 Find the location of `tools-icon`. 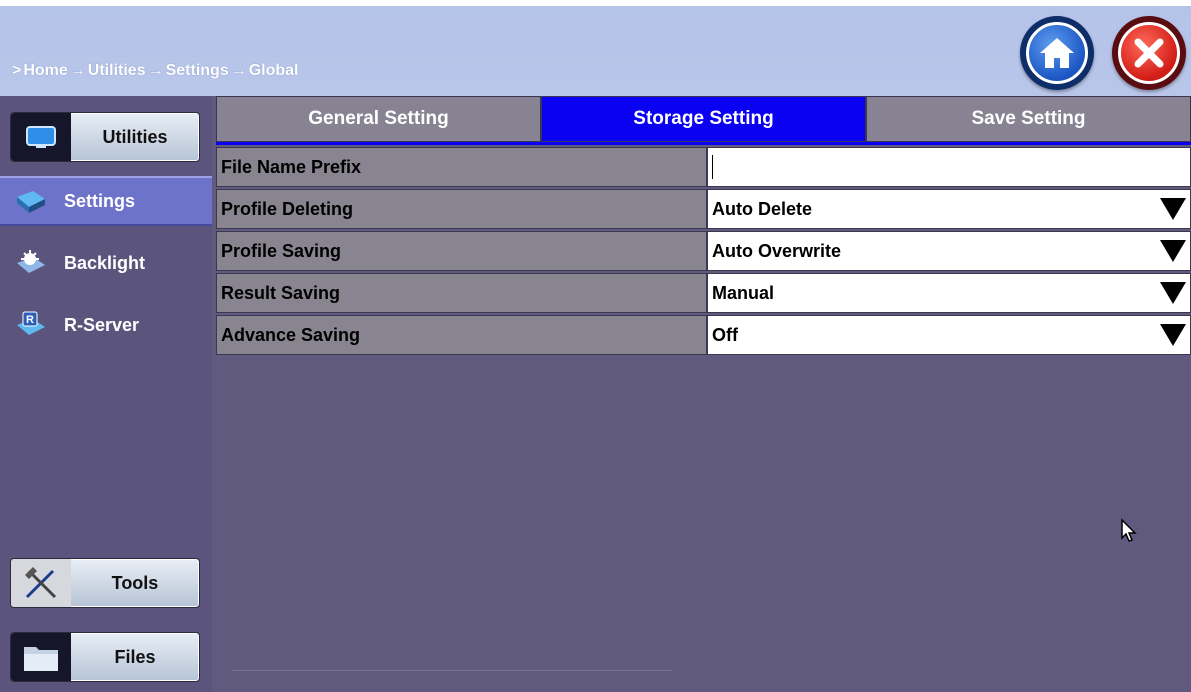

tools-icon is located at coordinates (41, 583).